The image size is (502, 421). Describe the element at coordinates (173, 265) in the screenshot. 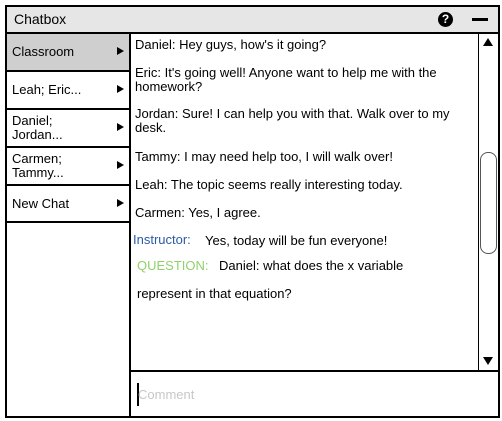

I see `question-tag: QUESTION:` at that location.